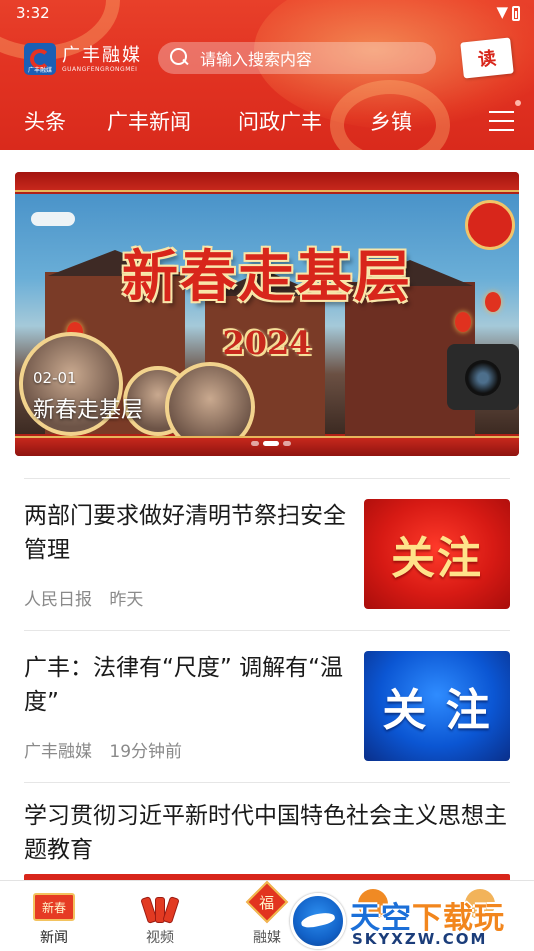 Image resolution: width=534 pixels, height=951 pixels. Describe the element at coordinates (102, 55) in the screenshot. I see `brand-name: 广丰融媒` at that location.